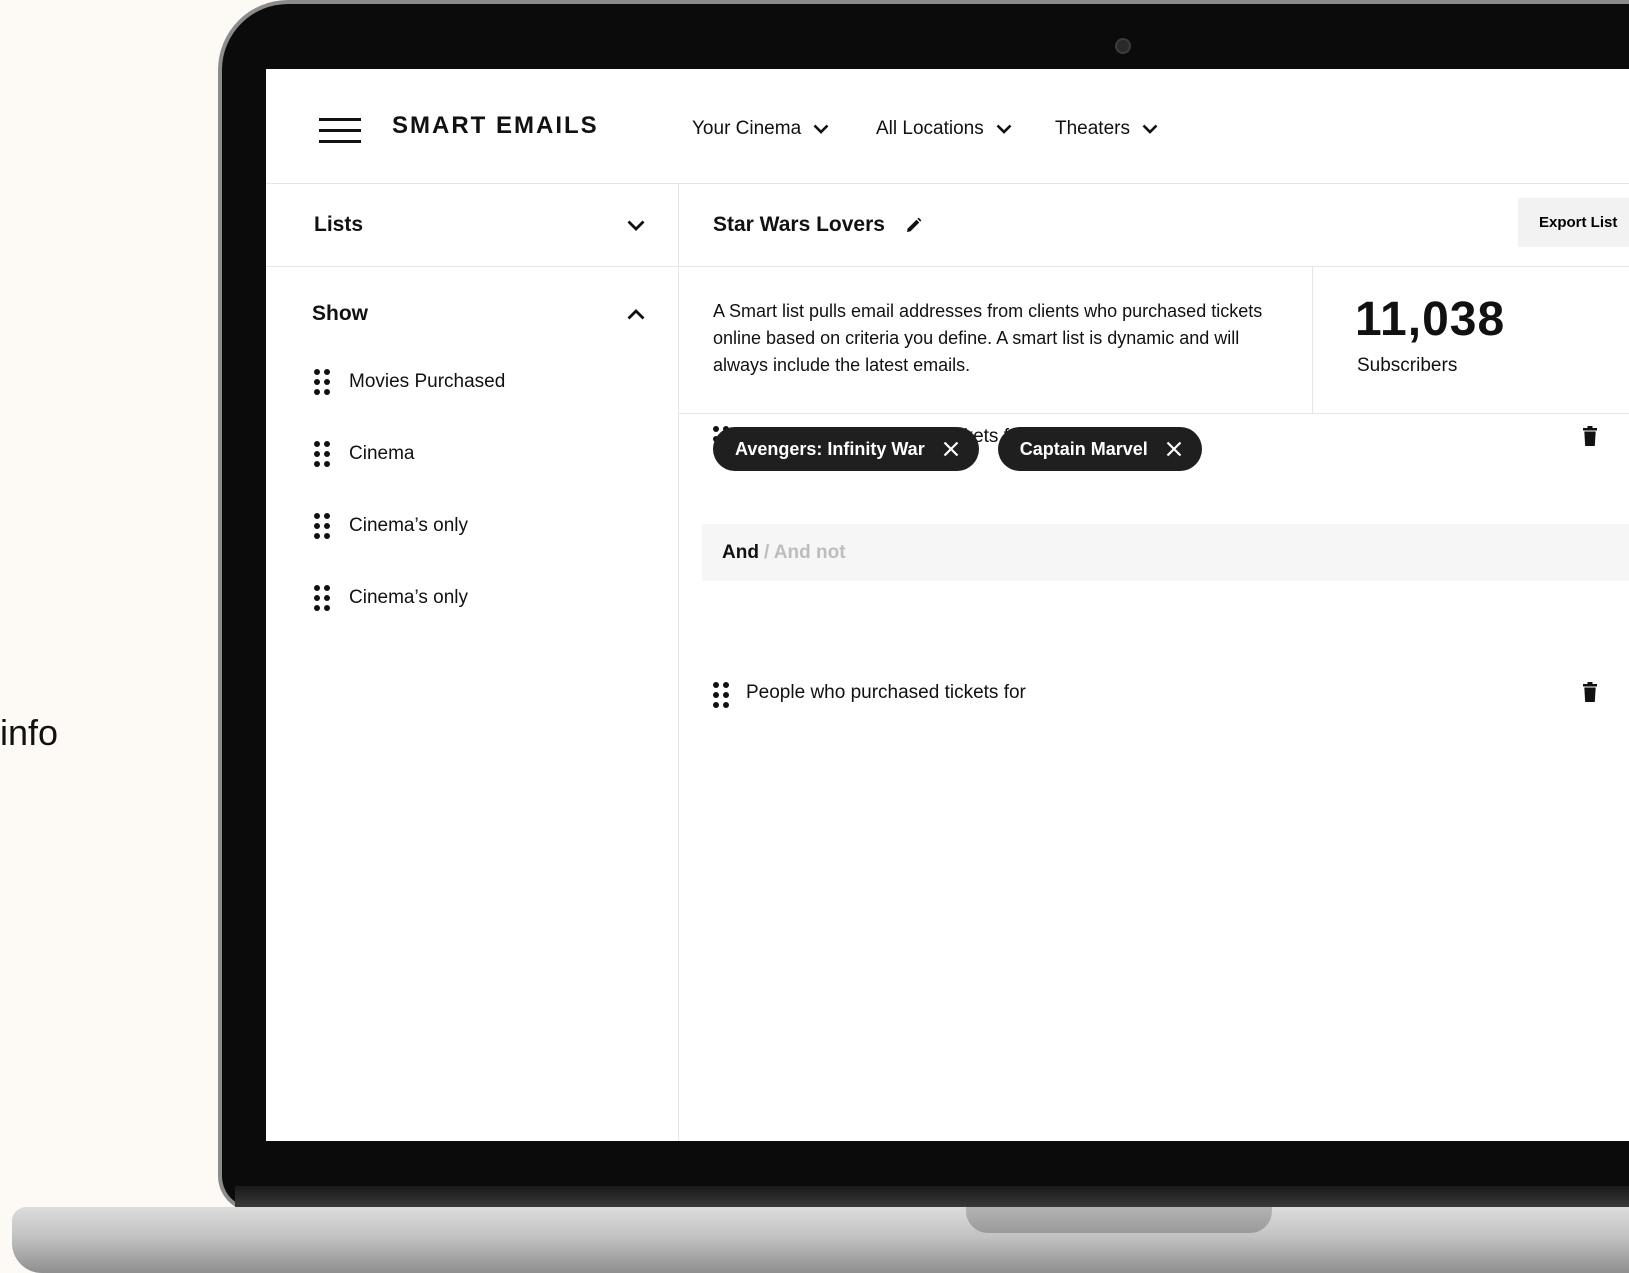 Image resolution: width=1629 pixels, height=1273 pixels. What do you see at coordinates (472, 526) in the screenshot?
I see `show-item-cinemas-only: Cinema’s only` at bounding box center [472, 526].